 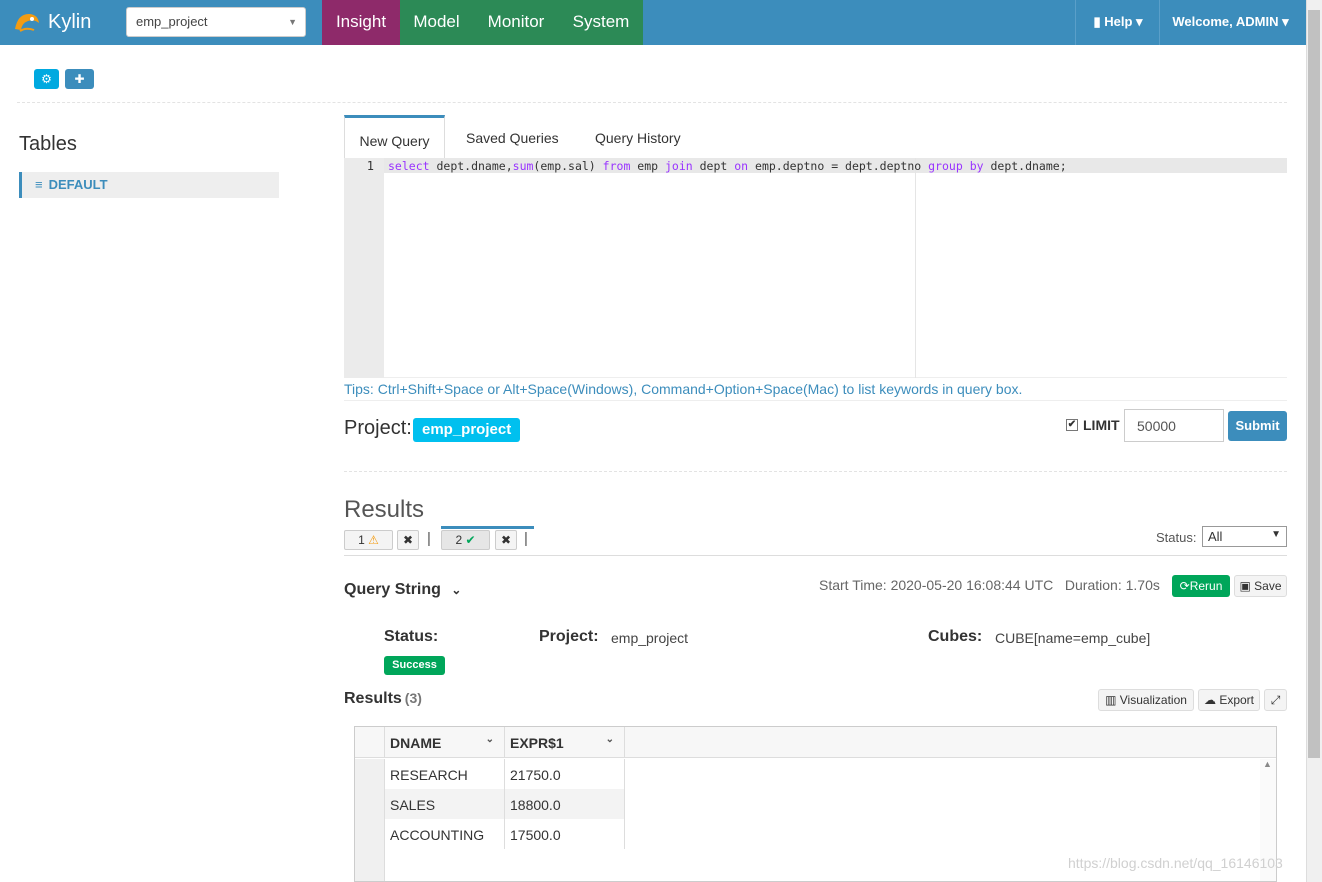 I want to click on close-result-tab-1-button: ✖, so click(x=408, y=540).